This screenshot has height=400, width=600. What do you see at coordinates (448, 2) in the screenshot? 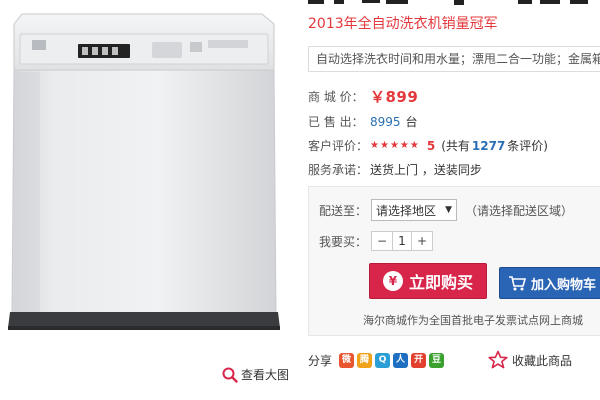
I see `title-partial-clipped` at bounding box center [448, 2].